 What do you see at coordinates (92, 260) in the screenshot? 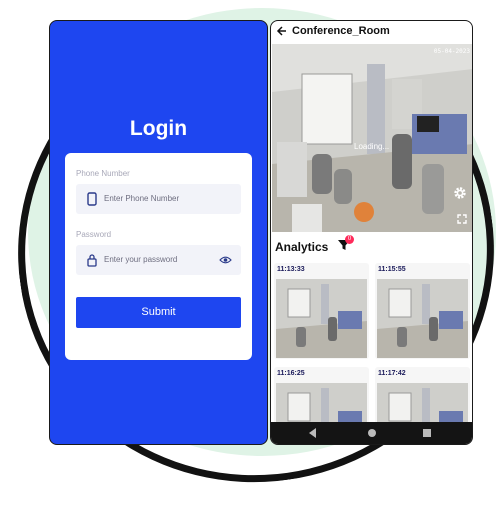
I see `lock-icon` at bounding box center [92, 260].